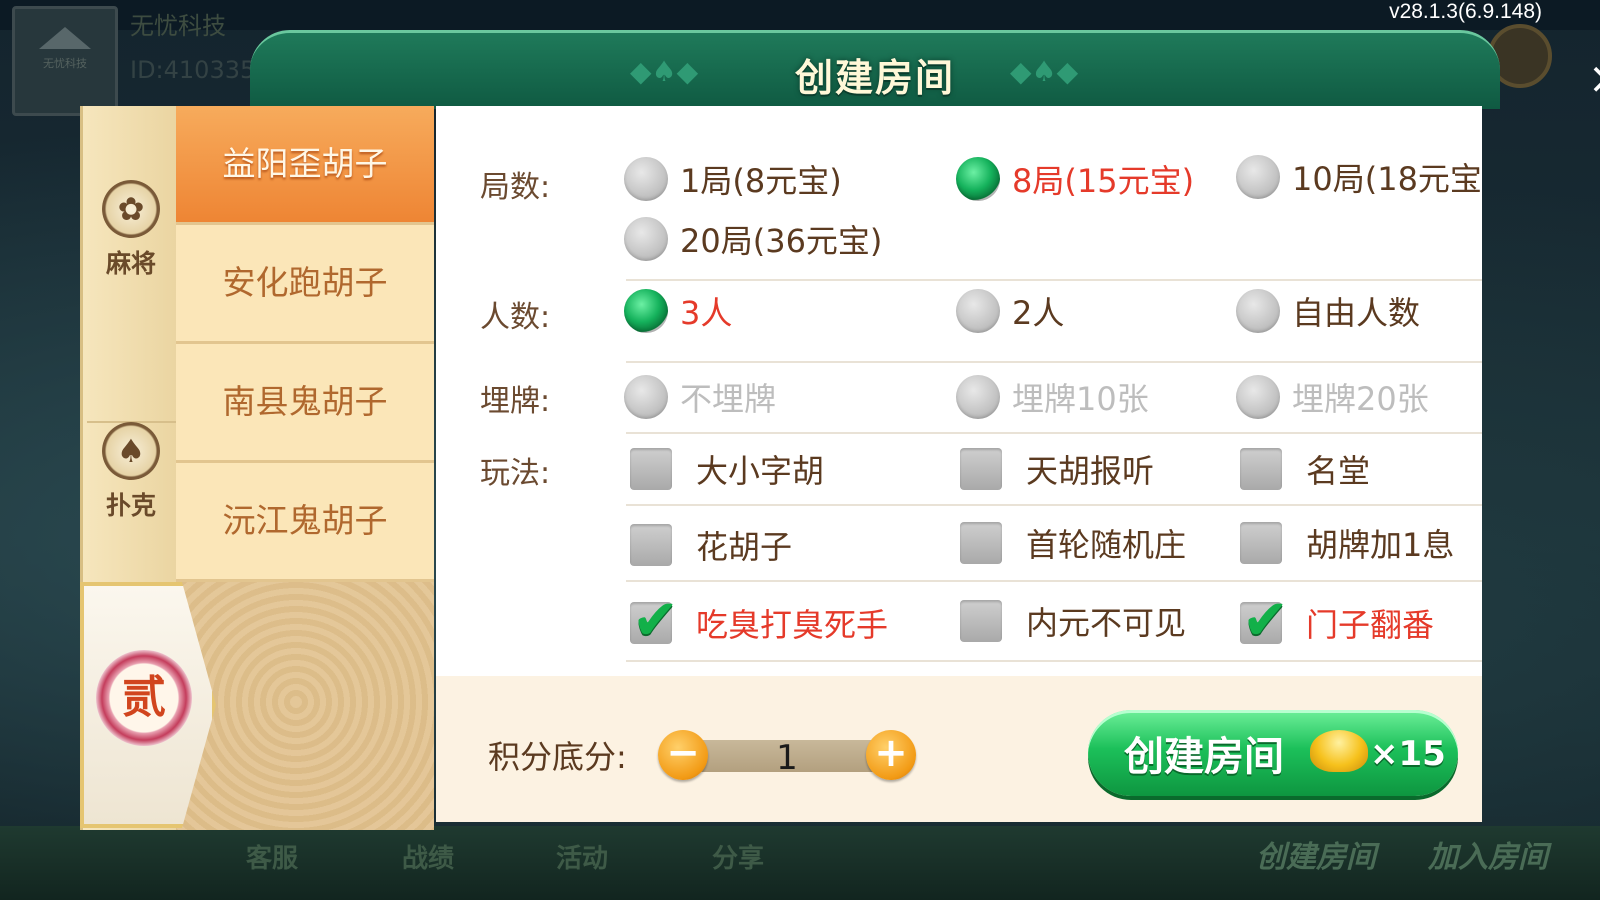 The height and width of the screenshot is (900, 1600). What do you see at coordinates (1338, 471) in the screenshot?
I see `option-label: 名堂` at bounding box center [1338, 471].